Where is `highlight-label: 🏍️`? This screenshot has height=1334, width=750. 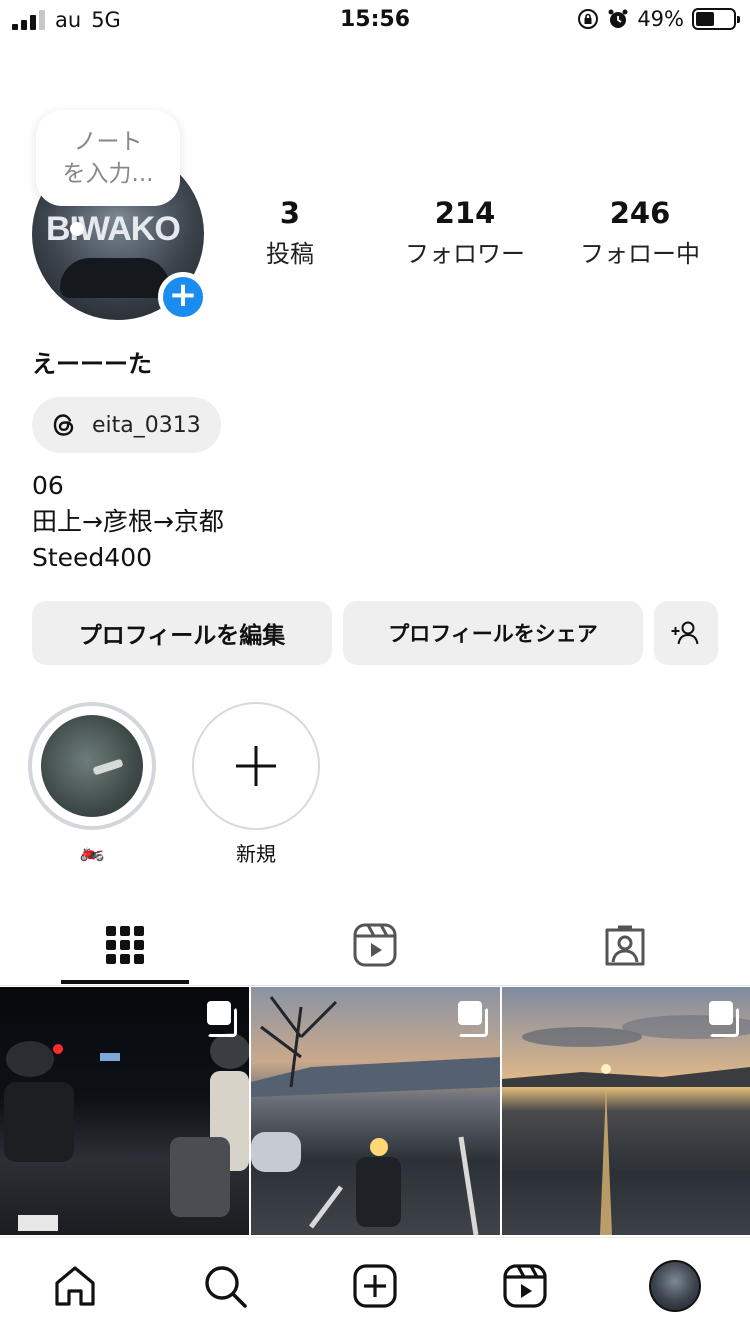
highlight-label: 🏍️ is located at coordinates (92, 850).